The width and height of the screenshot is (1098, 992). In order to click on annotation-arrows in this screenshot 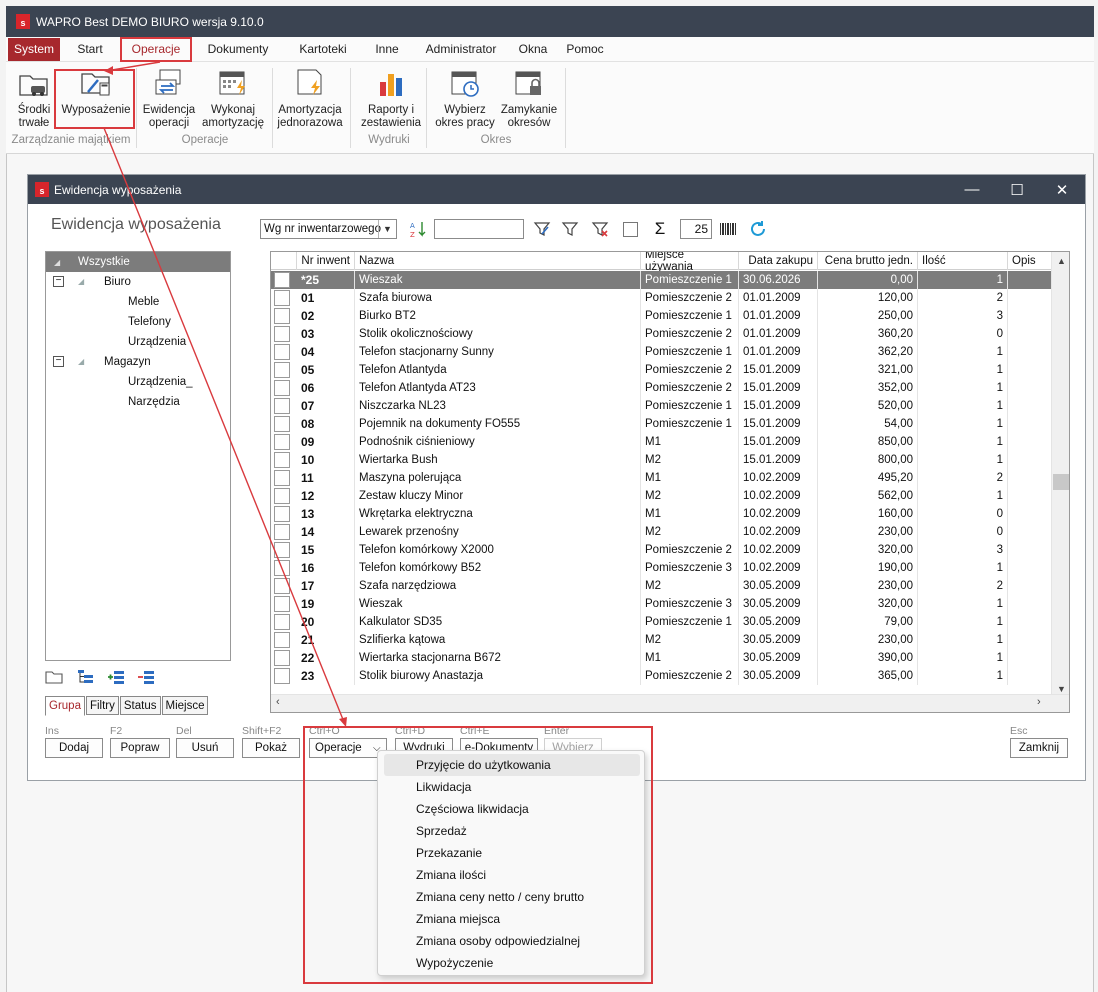, I will do `click(225, 394)`.